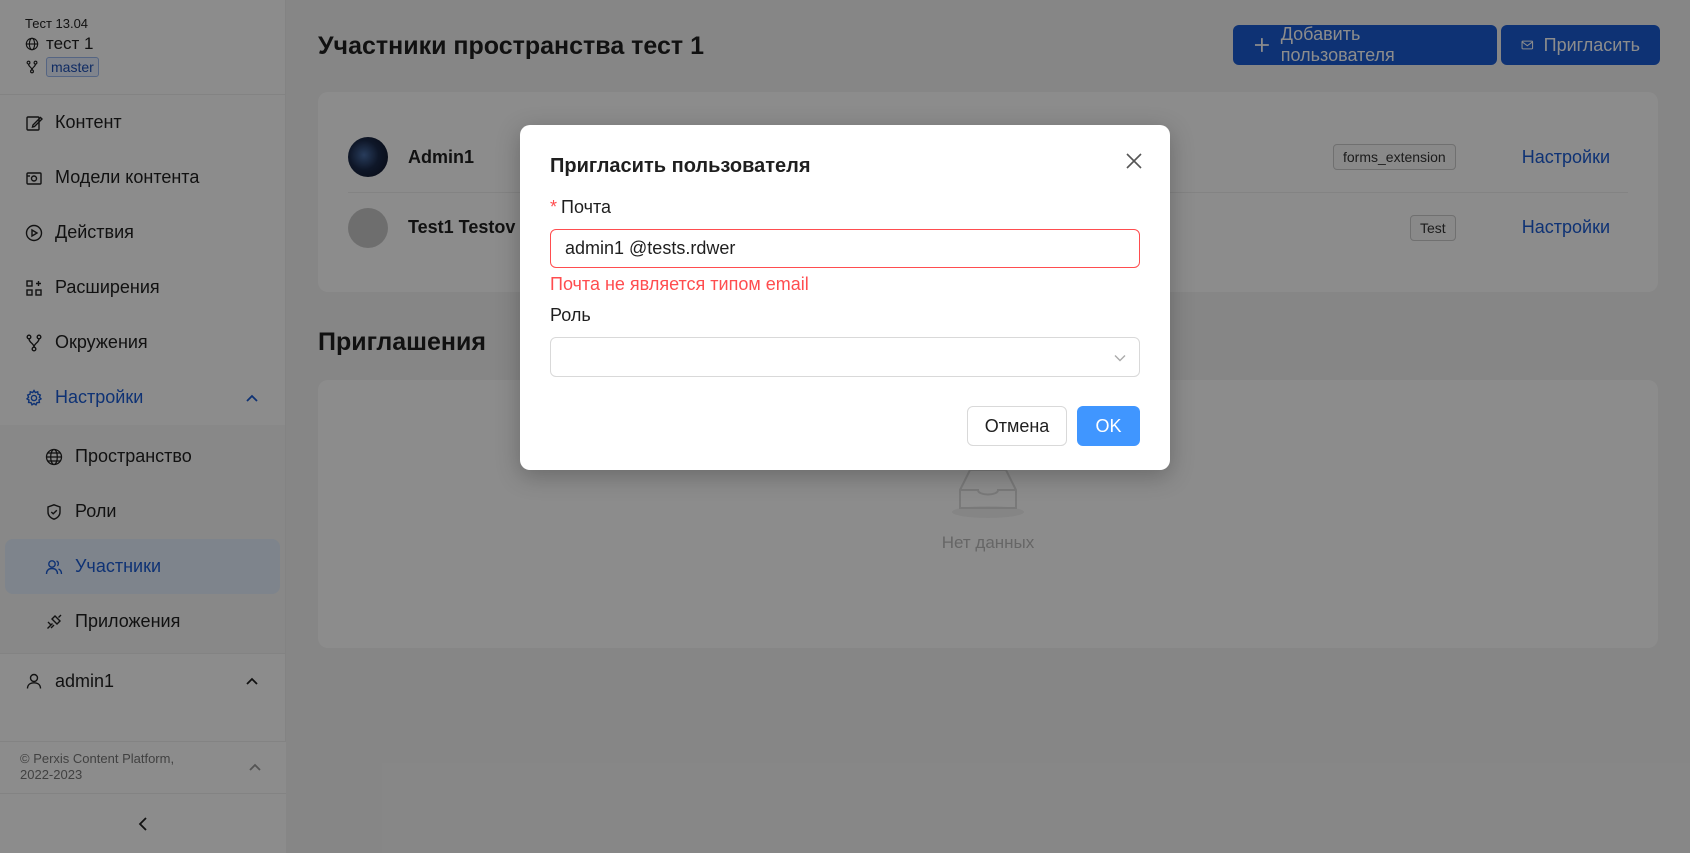 The image size is (1690, 853). I want to click on ok-button: OK, so click(1108, 426).